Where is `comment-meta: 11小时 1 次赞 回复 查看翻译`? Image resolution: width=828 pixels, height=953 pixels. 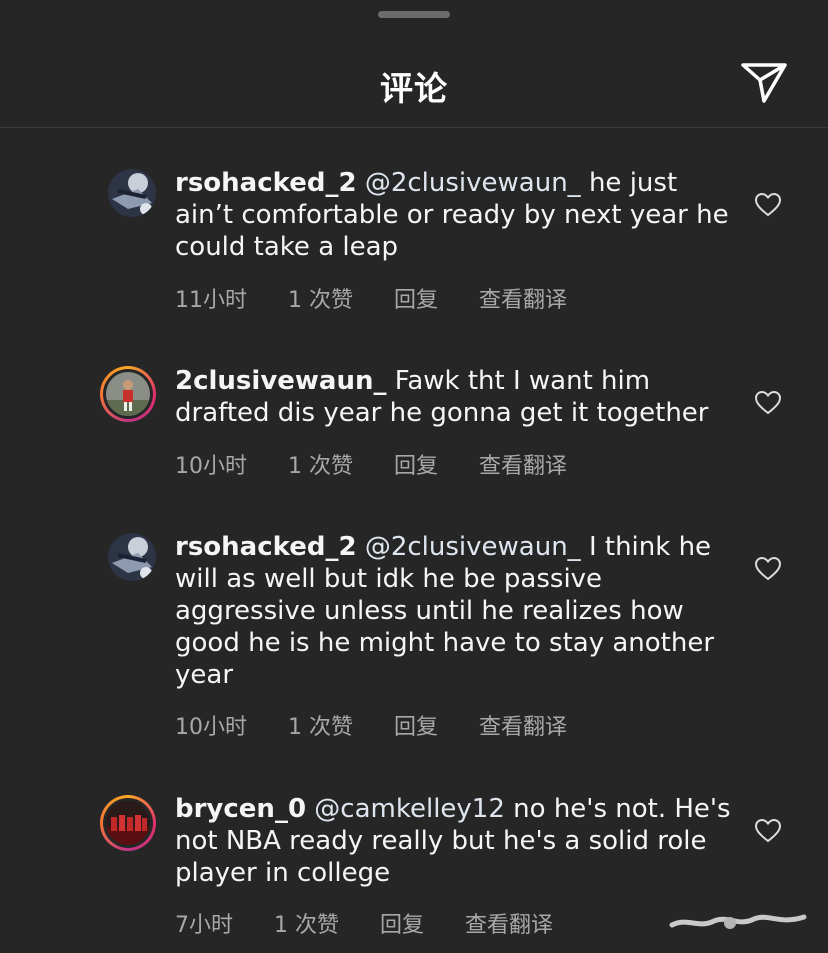 comment-meta: 11小时 1 次赞 回复 查看翻译 is located at coordinates (388, 298).